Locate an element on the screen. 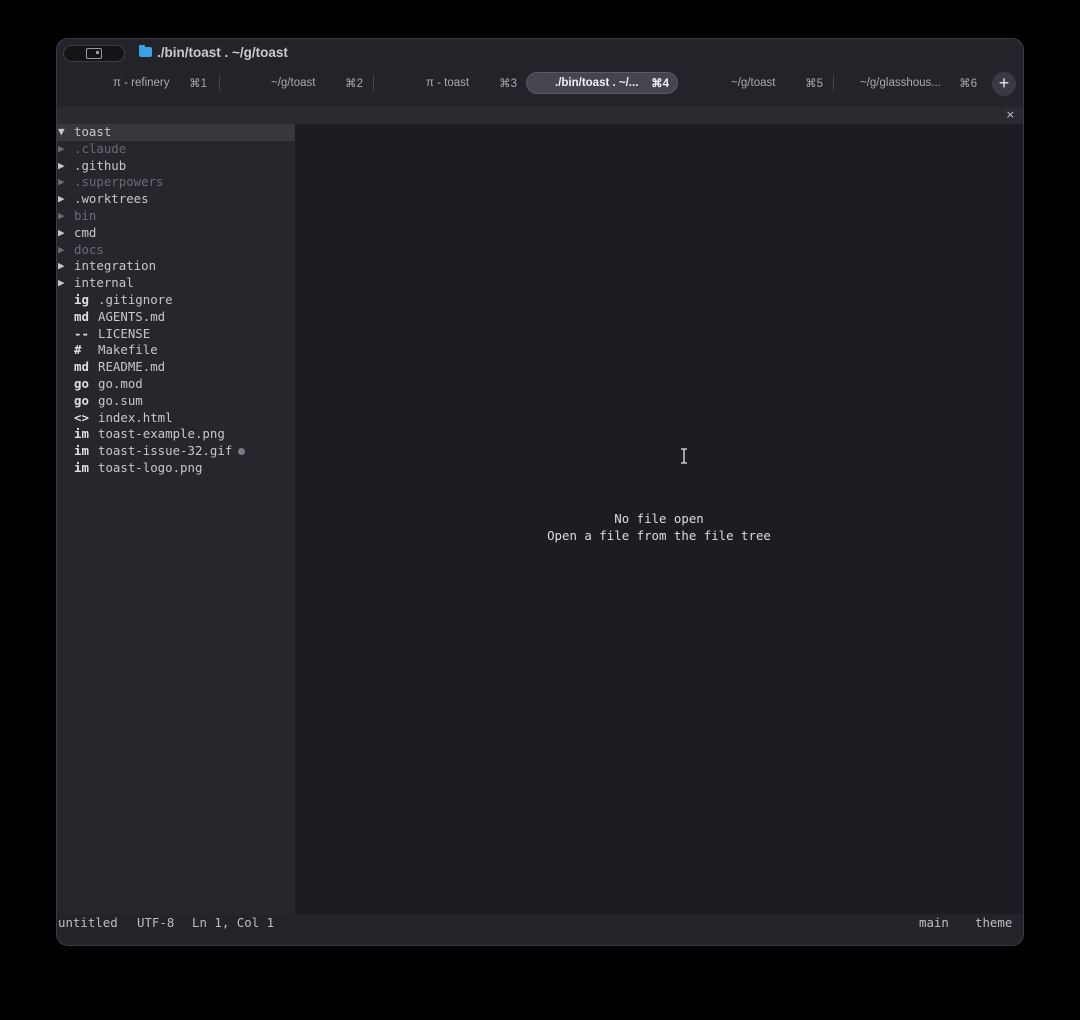  status-bar: untitled UTF-8 Ln 1, Col 1 main theme is located at coordinates (540, 923).